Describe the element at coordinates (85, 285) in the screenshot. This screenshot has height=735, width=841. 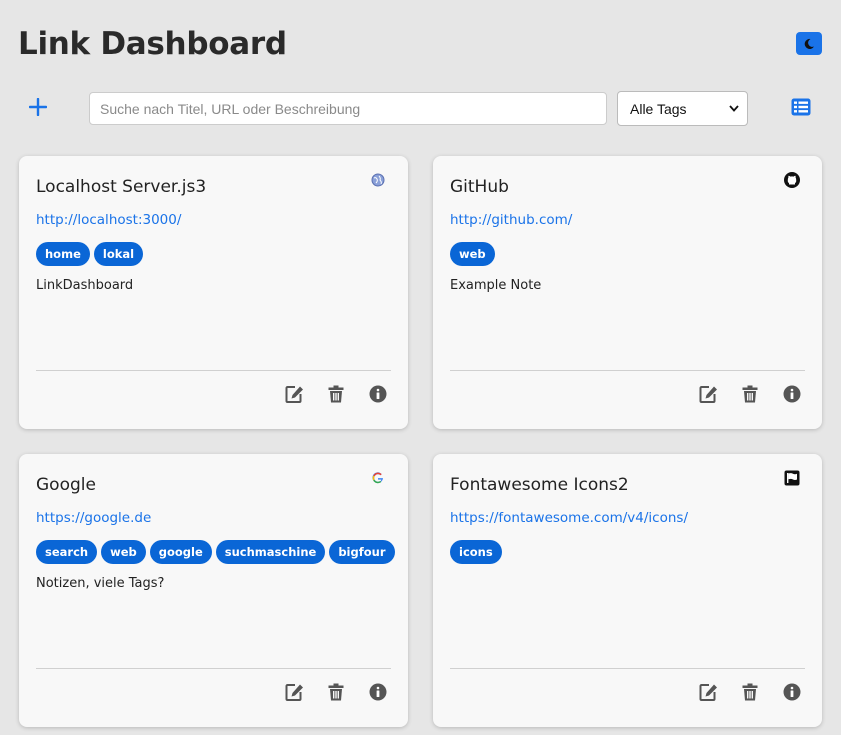
I see `card-note: LinkDashboard` at that location.